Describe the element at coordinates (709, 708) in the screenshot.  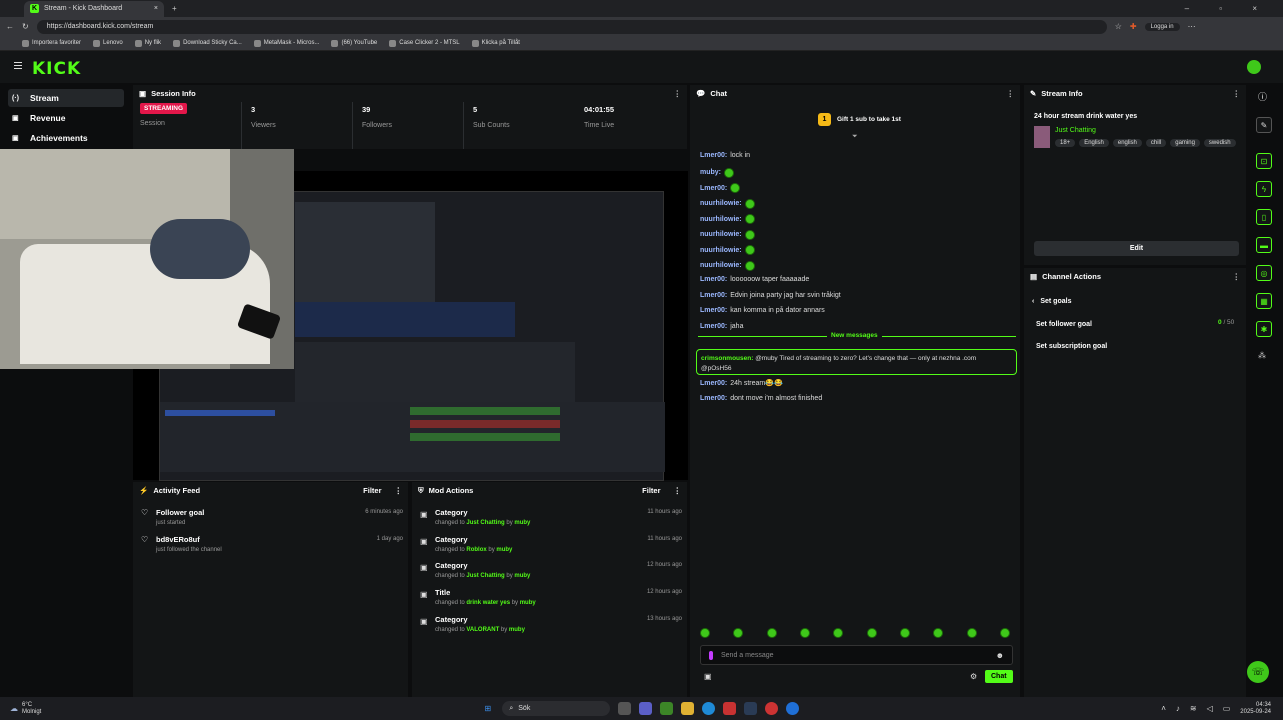
I see `edge-icon` at that location.